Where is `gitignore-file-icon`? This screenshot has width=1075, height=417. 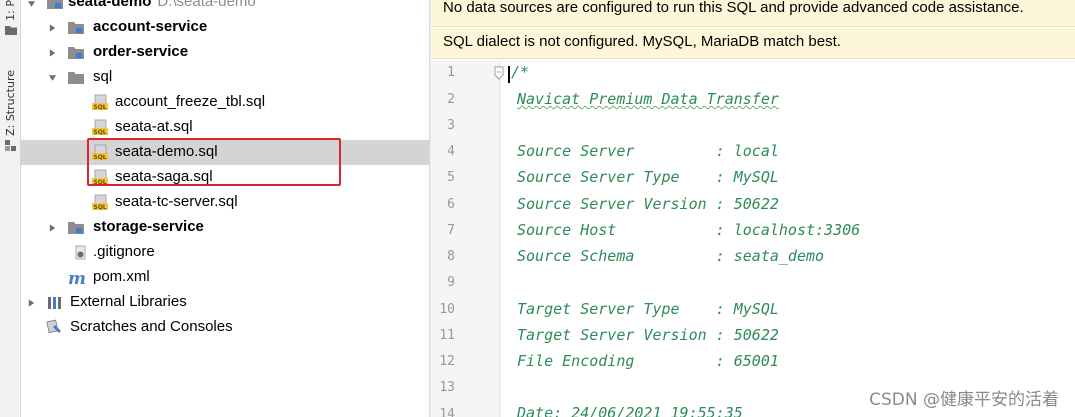 gitignore-file-icon is located at coordinates (80, 252).